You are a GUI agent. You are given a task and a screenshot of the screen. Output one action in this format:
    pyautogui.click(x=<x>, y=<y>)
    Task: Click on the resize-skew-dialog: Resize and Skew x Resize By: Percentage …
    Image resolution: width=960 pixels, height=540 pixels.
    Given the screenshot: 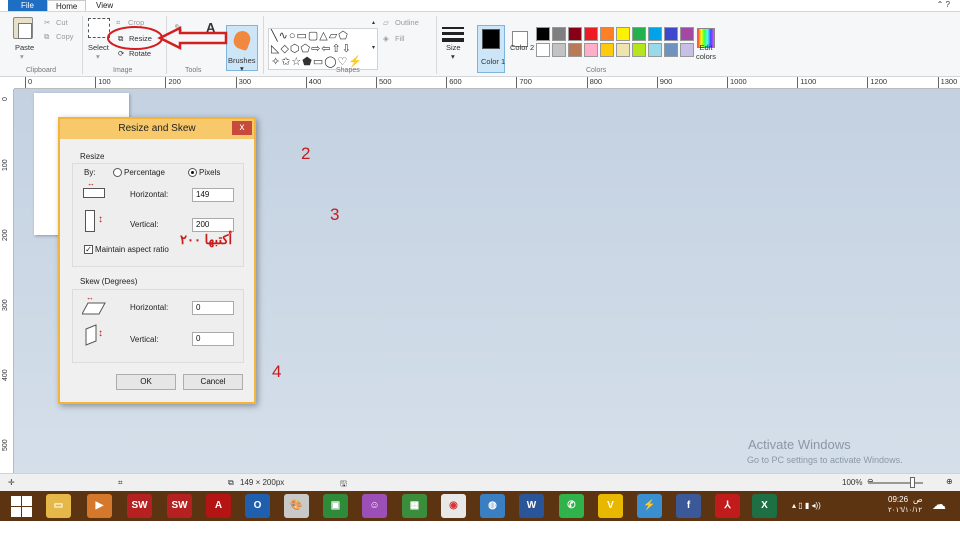 What is the action you would take?
    pyautogui.click(x=157, y=260)
    